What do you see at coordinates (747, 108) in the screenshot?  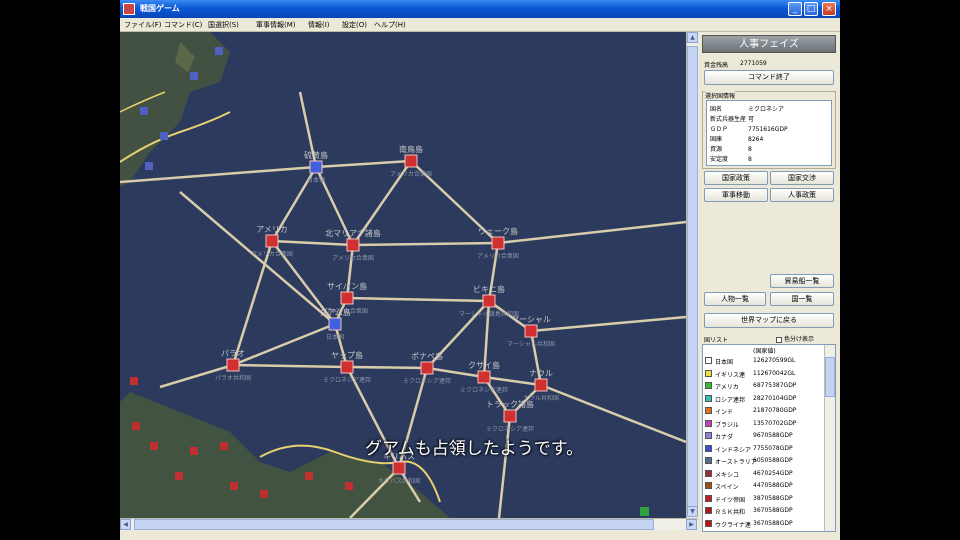 I see `info-row: 国名 ミクロネシア` at bounding box center [747, 108].